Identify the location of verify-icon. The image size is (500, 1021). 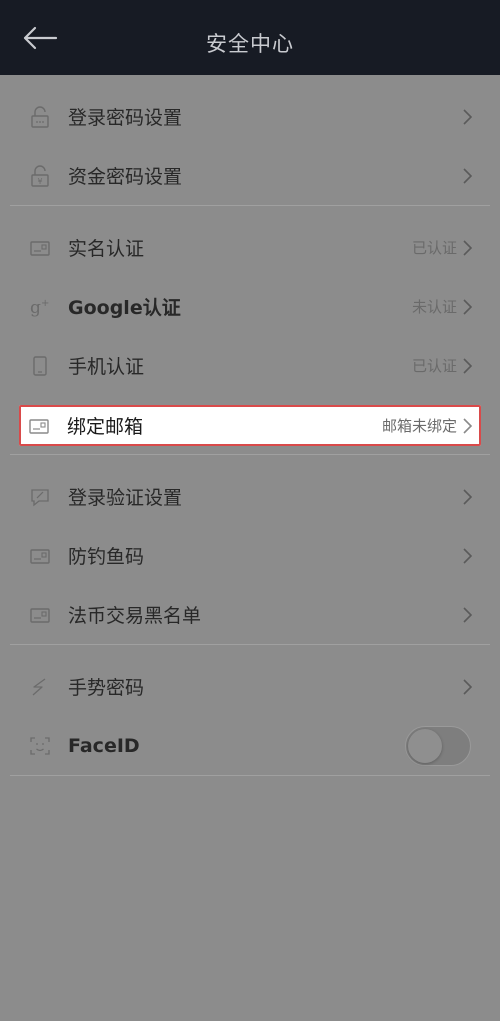
(40, 497).